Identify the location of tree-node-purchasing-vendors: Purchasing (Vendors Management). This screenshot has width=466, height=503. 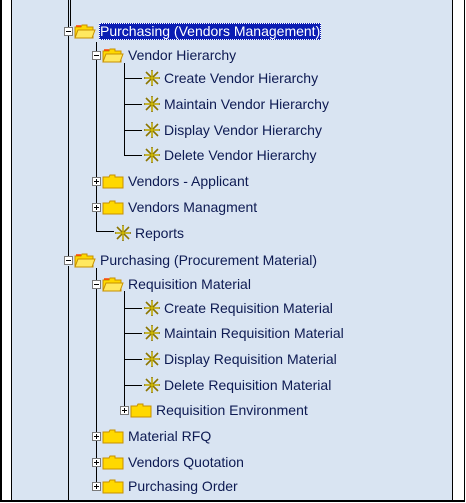
(198, 31).